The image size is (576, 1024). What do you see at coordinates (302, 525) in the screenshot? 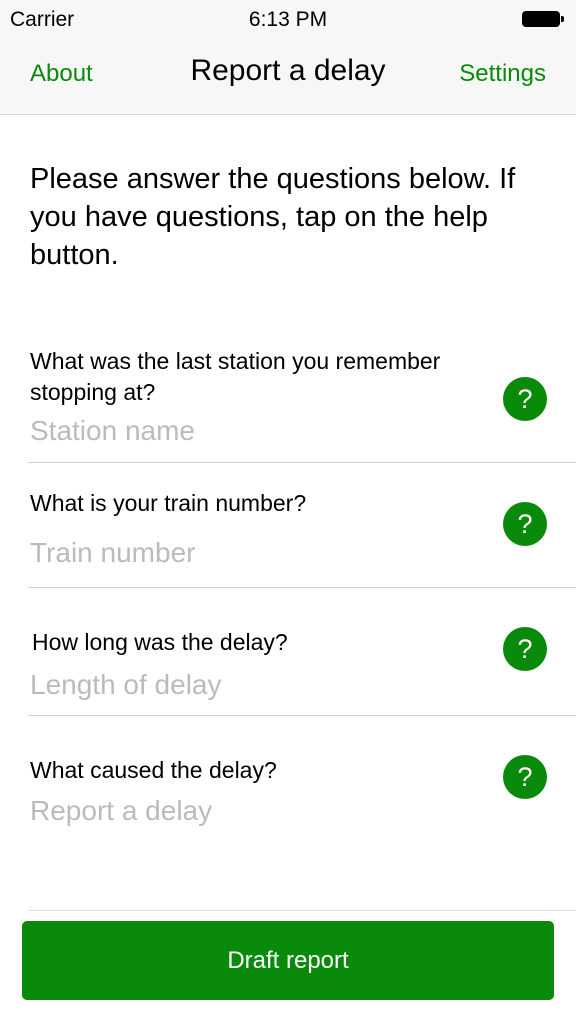
I see `question-train-number: What is your train number? ?` at bounding box center [302, 525].